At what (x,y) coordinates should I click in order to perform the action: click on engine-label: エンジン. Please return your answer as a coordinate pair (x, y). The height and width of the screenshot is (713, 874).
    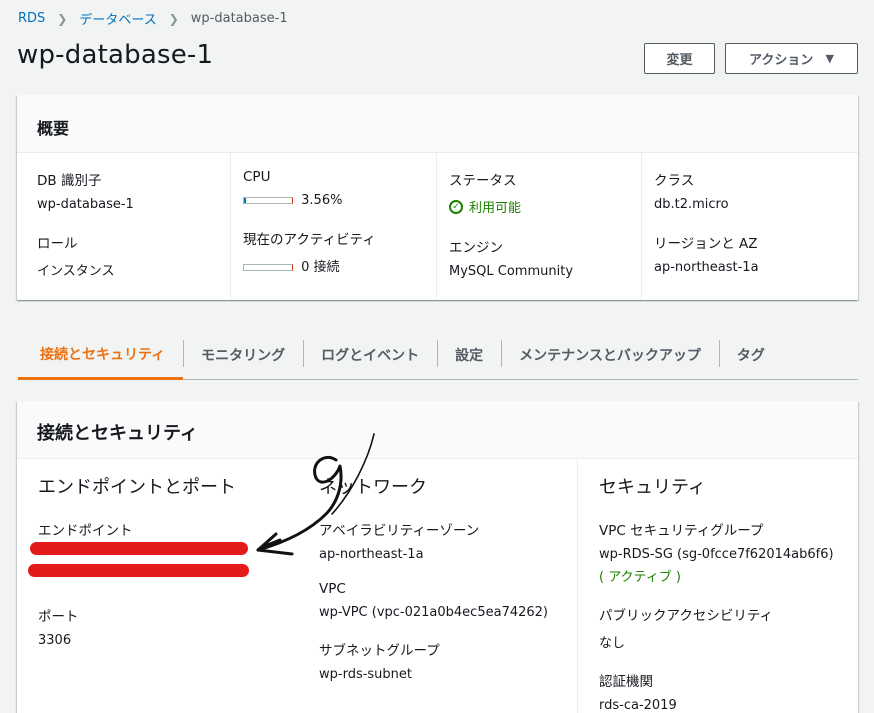
    Looking at the image, I should click on (476, 248).